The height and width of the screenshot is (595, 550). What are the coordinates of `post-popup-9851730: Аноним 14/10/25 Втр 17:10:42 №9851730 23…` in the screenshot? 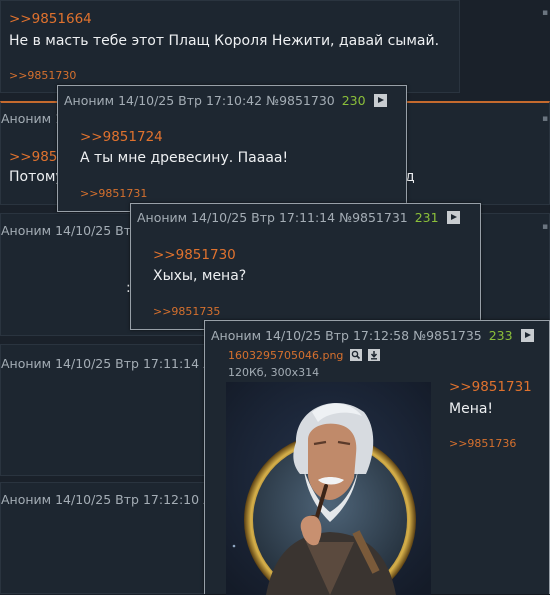 It's located at (232, 148).